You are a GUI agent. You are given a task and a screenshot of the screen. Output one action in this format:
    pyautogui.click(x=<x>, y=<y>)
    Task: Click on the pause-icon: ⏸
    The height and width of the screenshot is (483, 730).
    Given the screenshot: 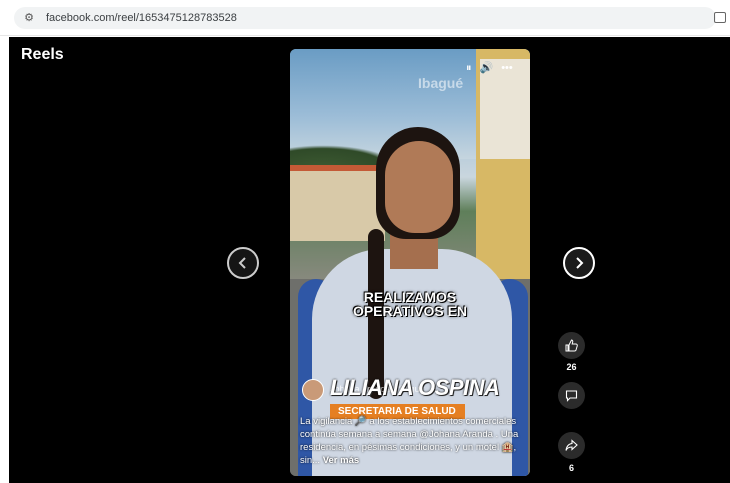 What is the action you would take?
    pyautogui.click(x=469, y=68)
    